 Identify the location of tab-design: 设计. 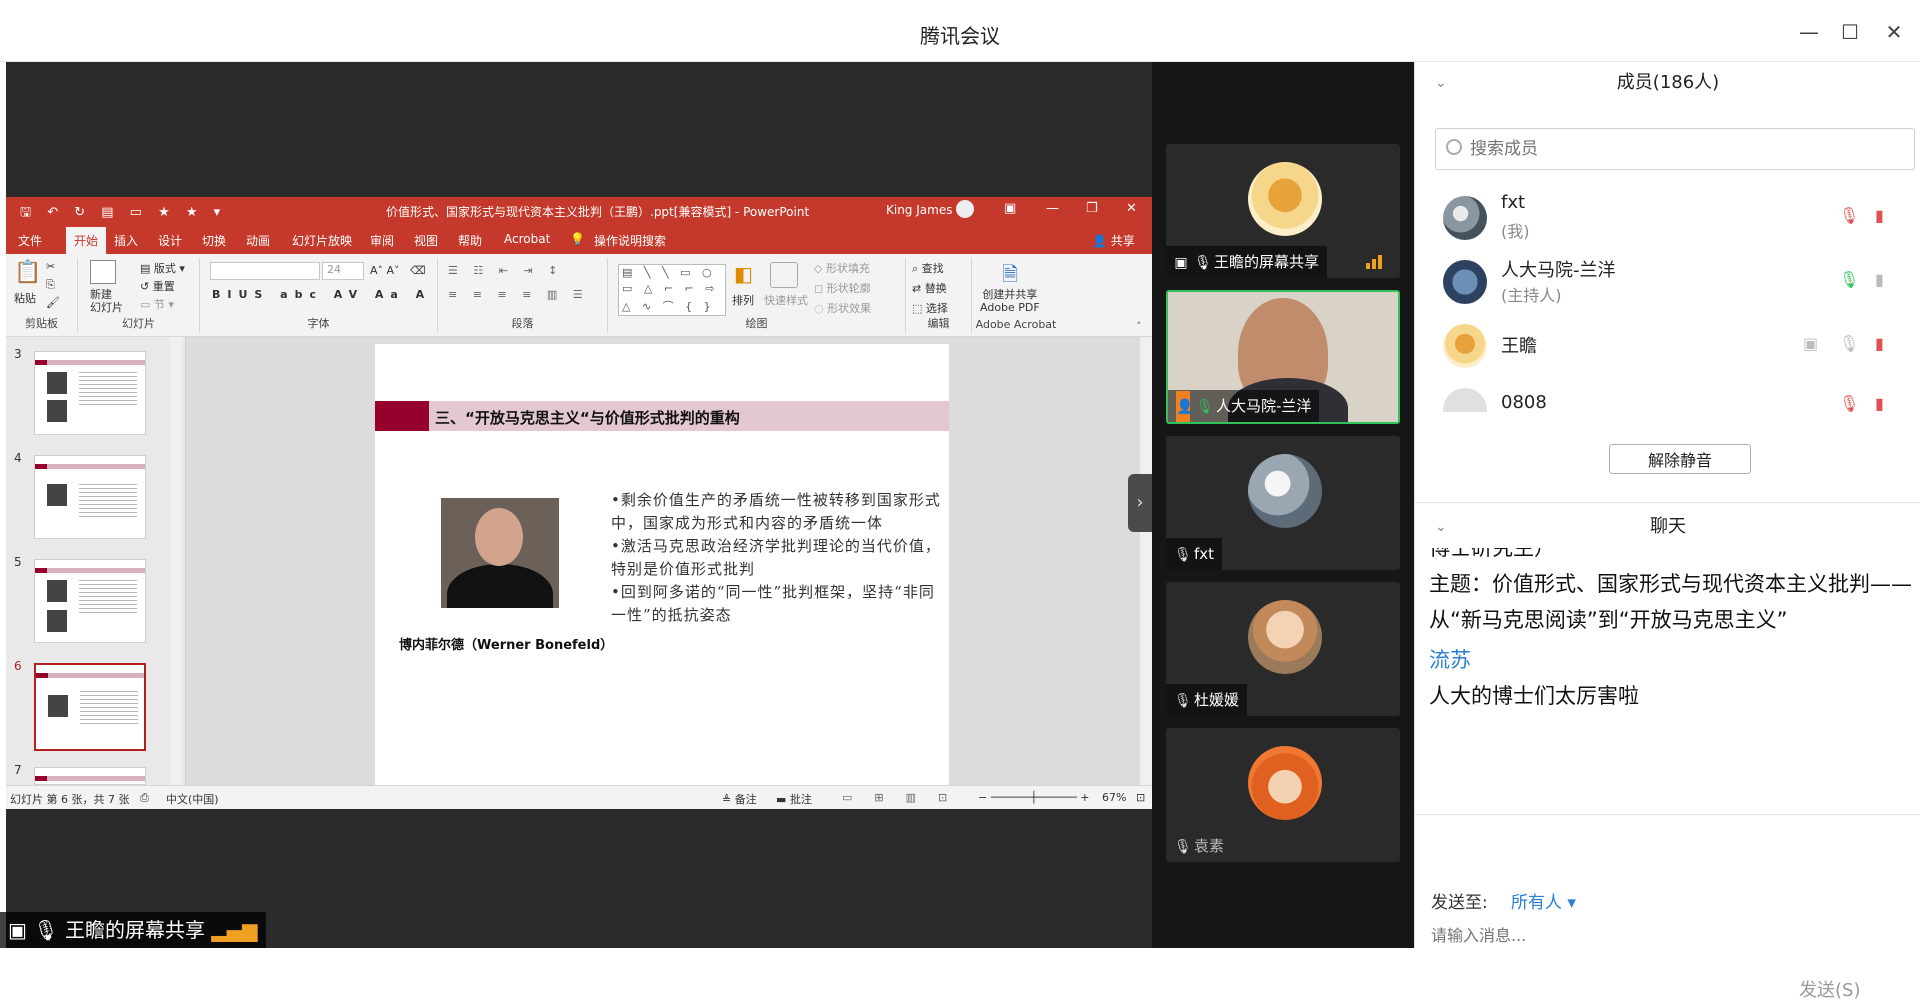
(170, 240).